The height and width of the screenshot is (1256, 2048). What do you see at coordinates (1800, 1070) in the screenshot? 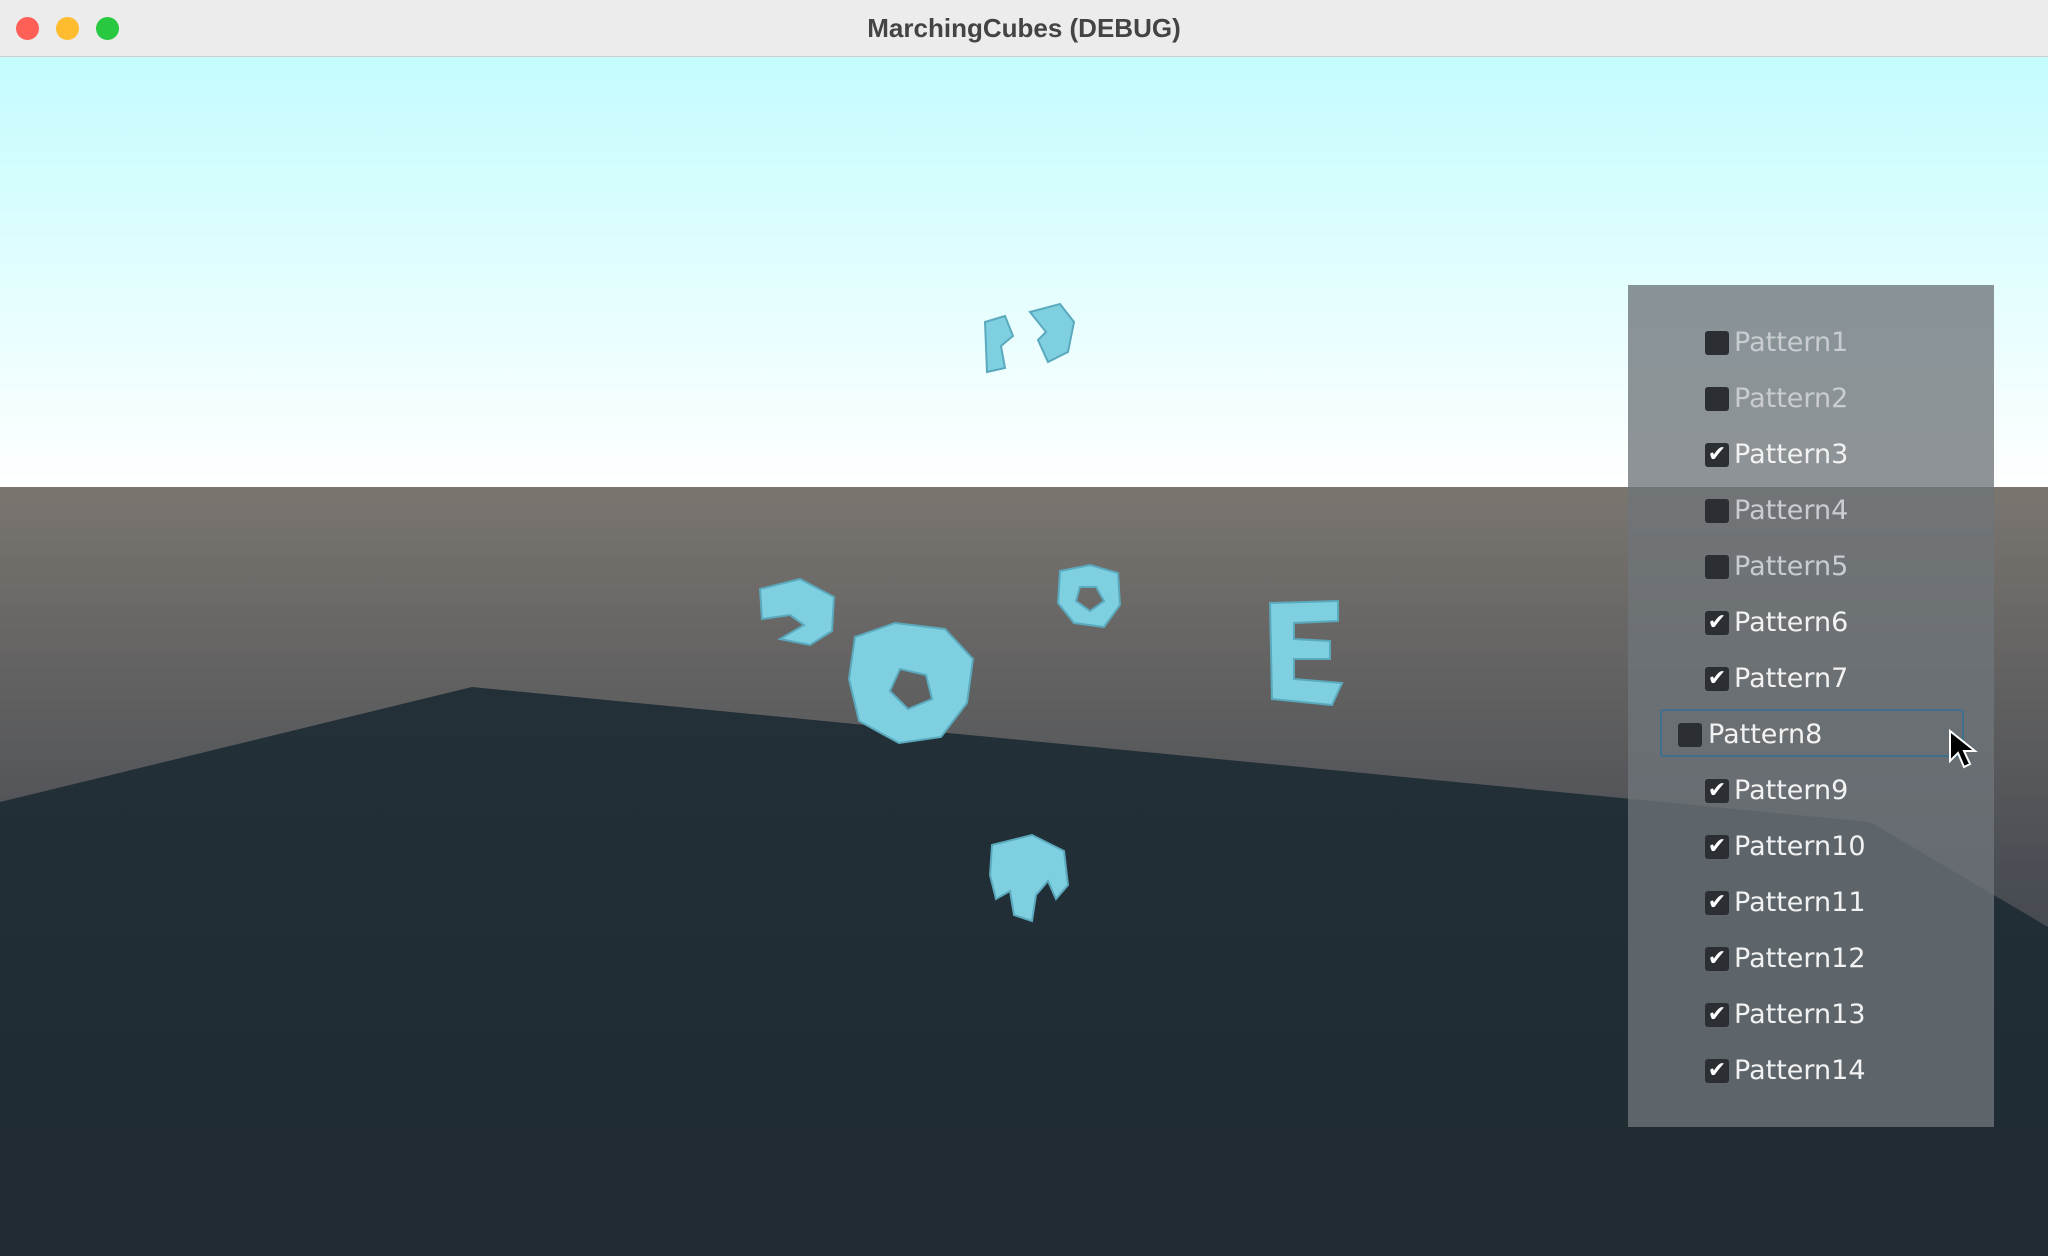
I see `pattern-label: Pattern14` at bounding box center [1800, 1070].